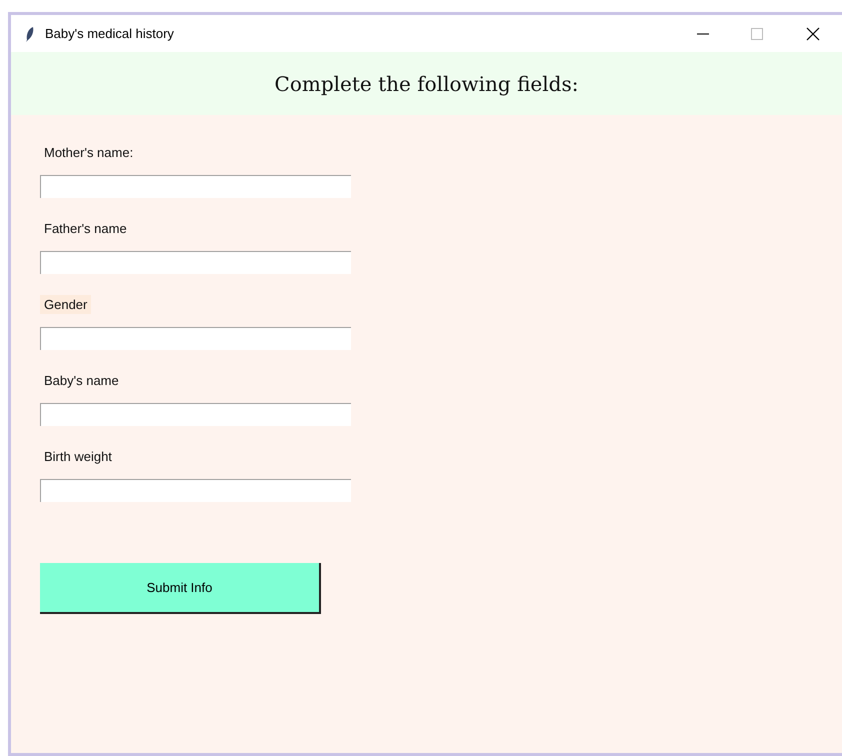  Describe the element at coordinates (813, 33) in the screenshot. I see `close-icon` at that location.